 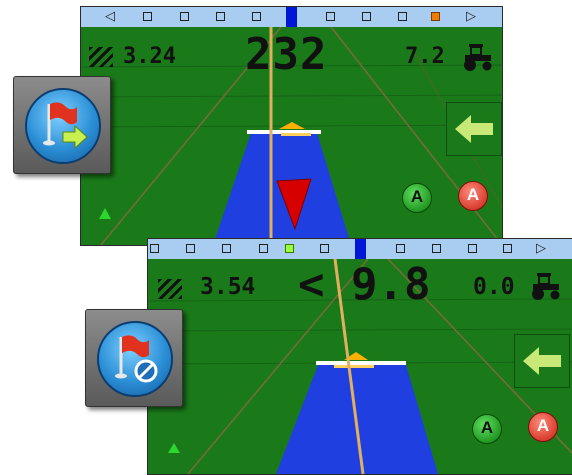 What do you see at coordinates (494, 287) in the screenshot?
I see `speed-value: 0.0` at bounding box center [494, 287].